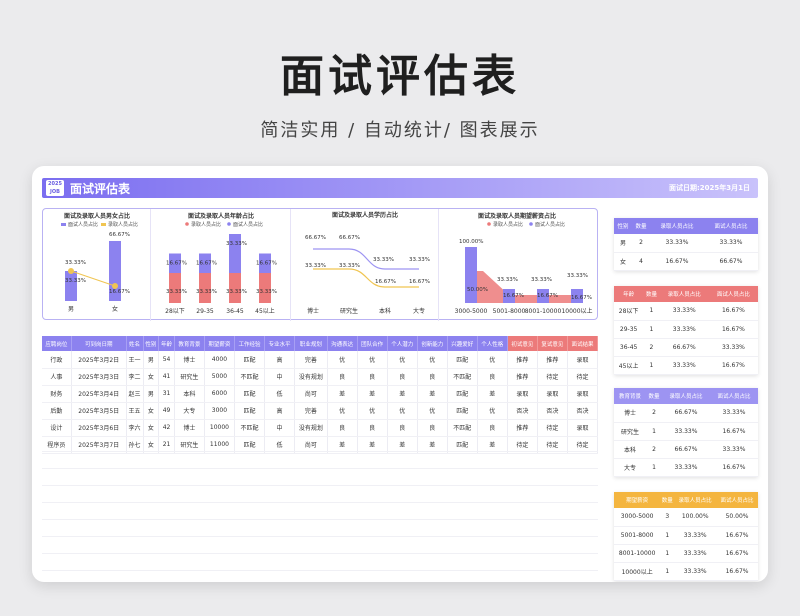  I want to click on summary-cell: 8001-10000, so click(637, 553).